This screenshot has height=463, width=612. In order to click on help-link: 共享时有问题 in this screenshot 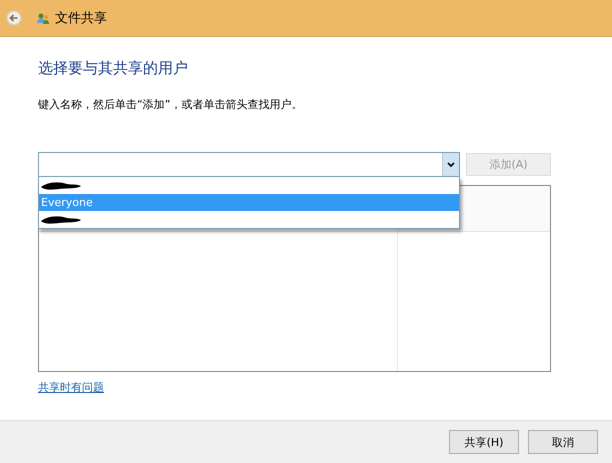, I will do `click(71, 387)`.